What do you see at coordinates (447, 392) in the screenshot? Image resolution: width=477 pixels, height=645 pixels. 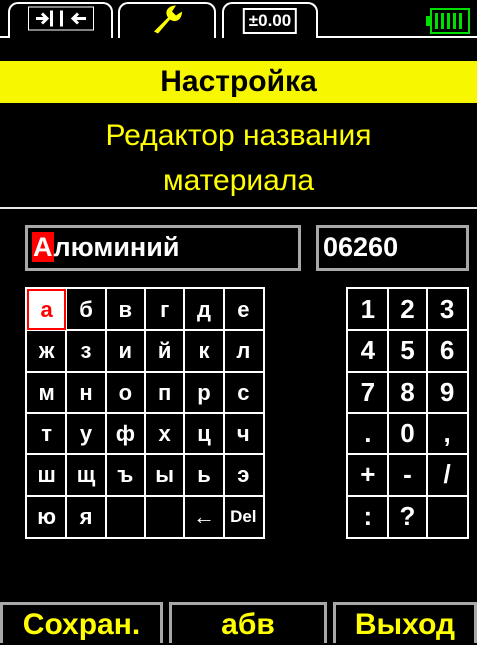 I see `digit-key: 9` at bounding box center [447, 392].